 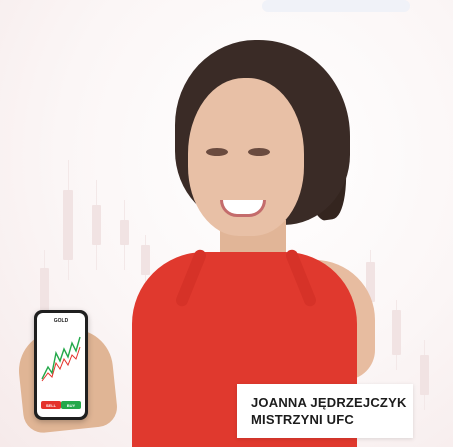 What do you see at coordinates (325, 411) in the screenshot?
I see `name-caption-card: JOANNA JĘDRZEJCZYK MISTRZYNI UFC` at bounding box center [325, 411].